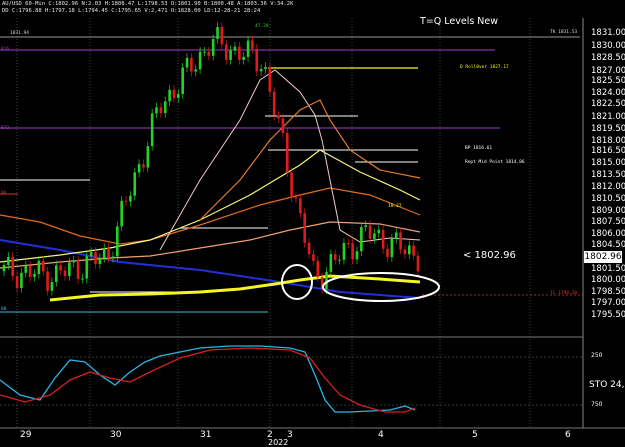 Image resolution: width=625 pixels, height=447 pixels. What do you see at coordinates (608, 269) in the screenshot?
I see `price-tick: 1801.50` at bounding box center [608, 269].